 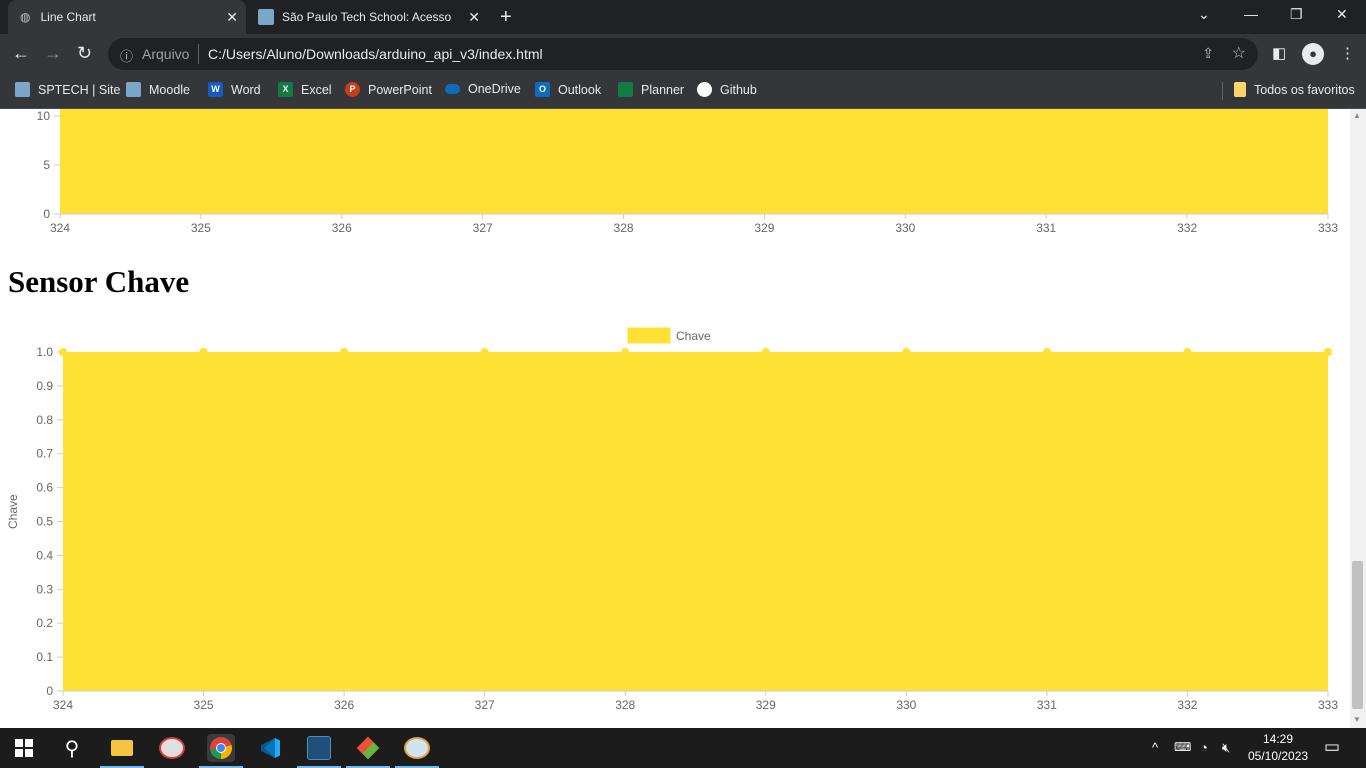 What do you see at coordinates (1332, 747) in the screenshot?
I see `notifications-icon: ▭` at bounding box center [1332, 747].